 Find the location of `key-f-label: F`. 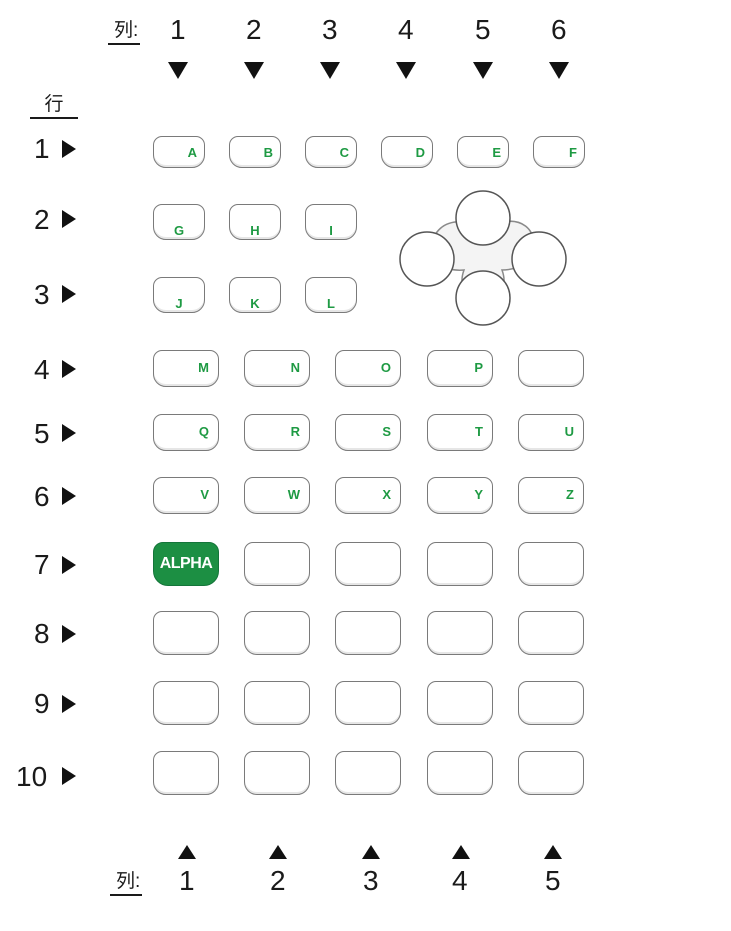

key-f-label: F is located at coordinates (573, 152).